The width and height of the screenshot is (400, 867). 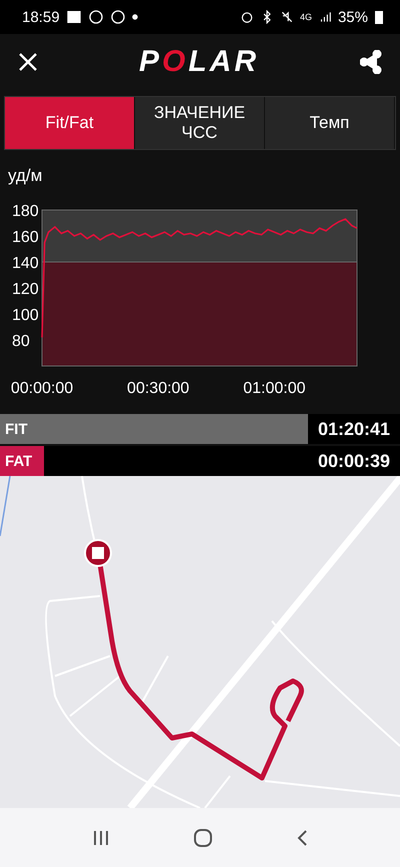 I want to click on battery-icon, so click(x=379, y=17).